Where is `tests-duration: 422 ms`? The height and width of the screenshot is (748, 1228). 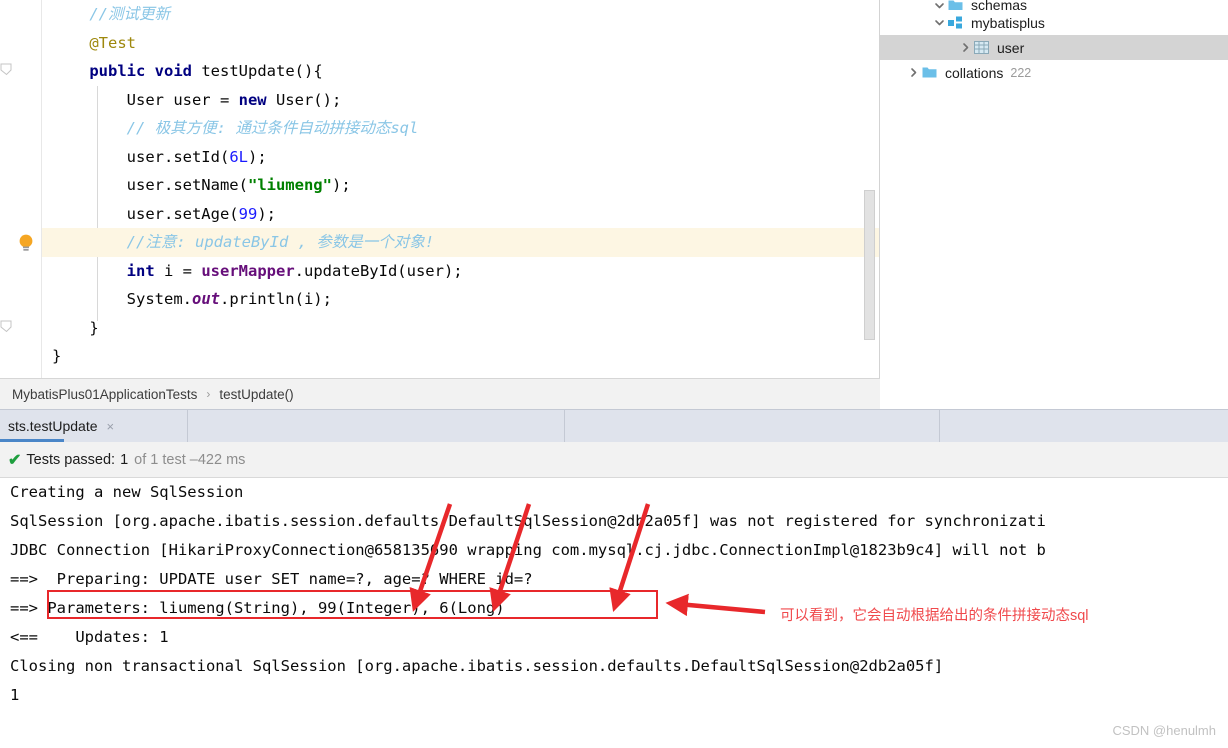 tests-duration: 422 ms is located at coordinates (221, 459).